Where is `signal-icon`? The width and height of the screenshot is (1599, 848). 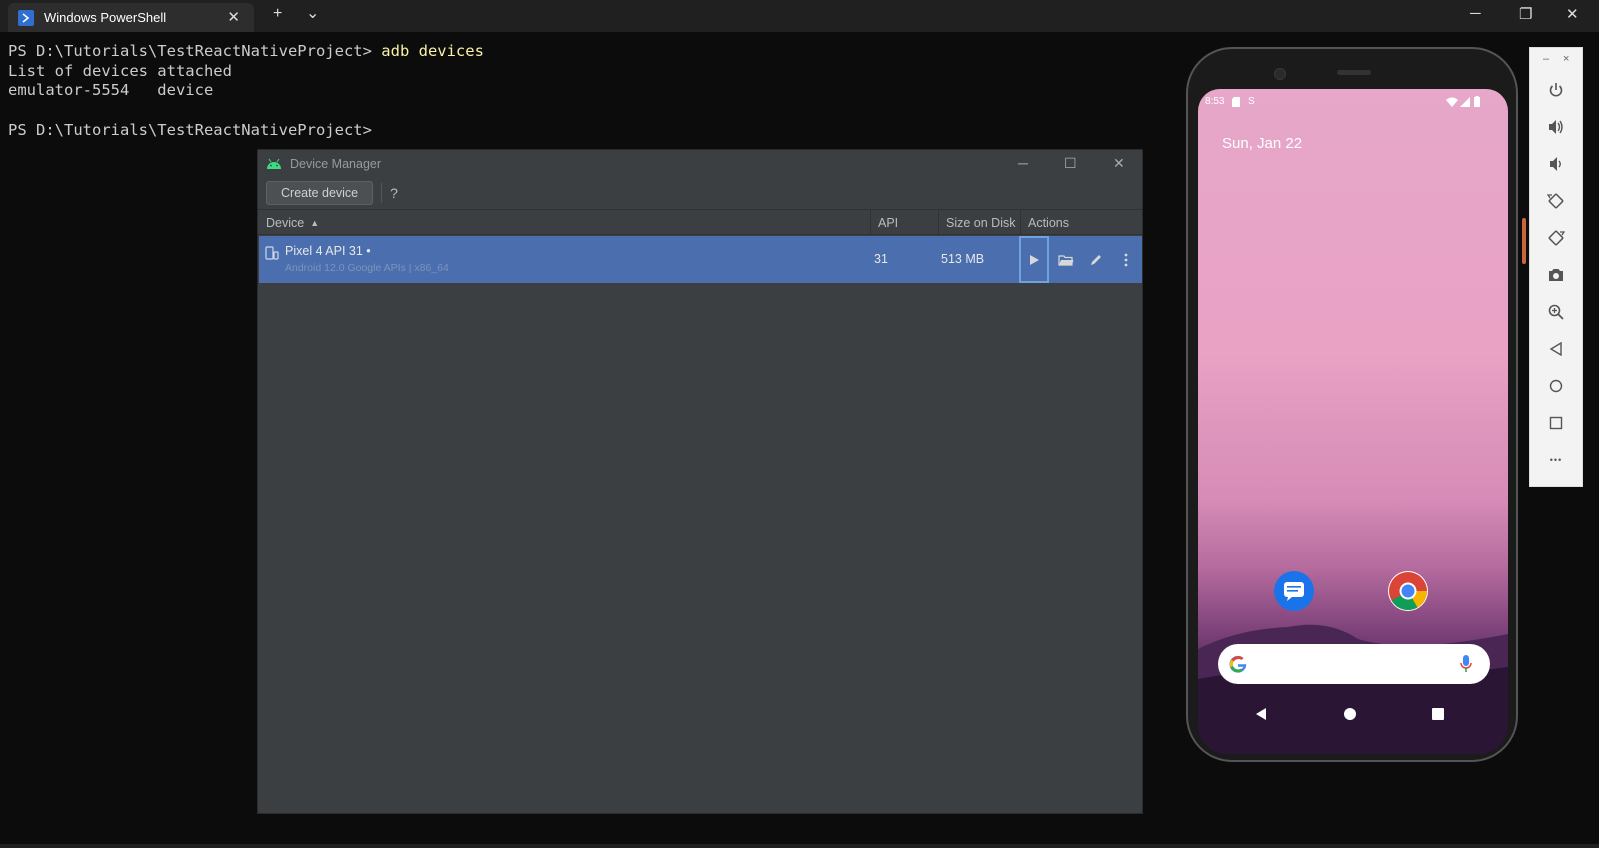
signal-icon is located at coordinates (1465, 102).